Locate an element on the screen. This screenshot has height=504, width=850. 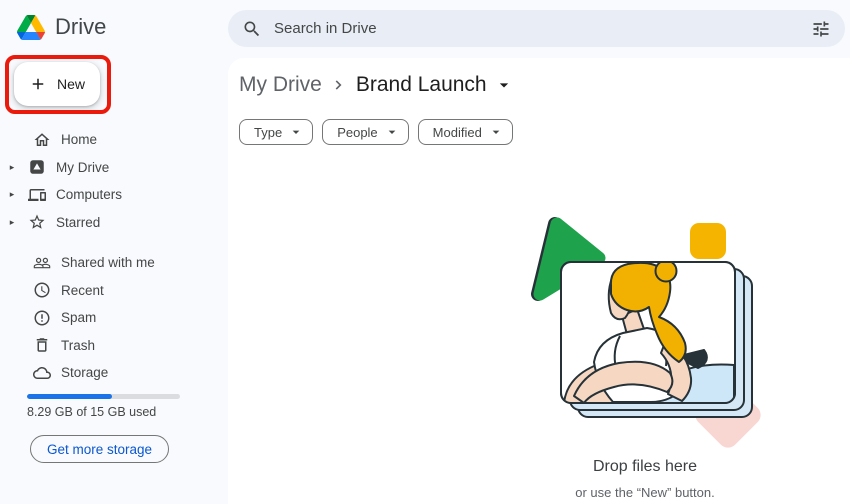
search-icon is located at coordinates (252, 28).